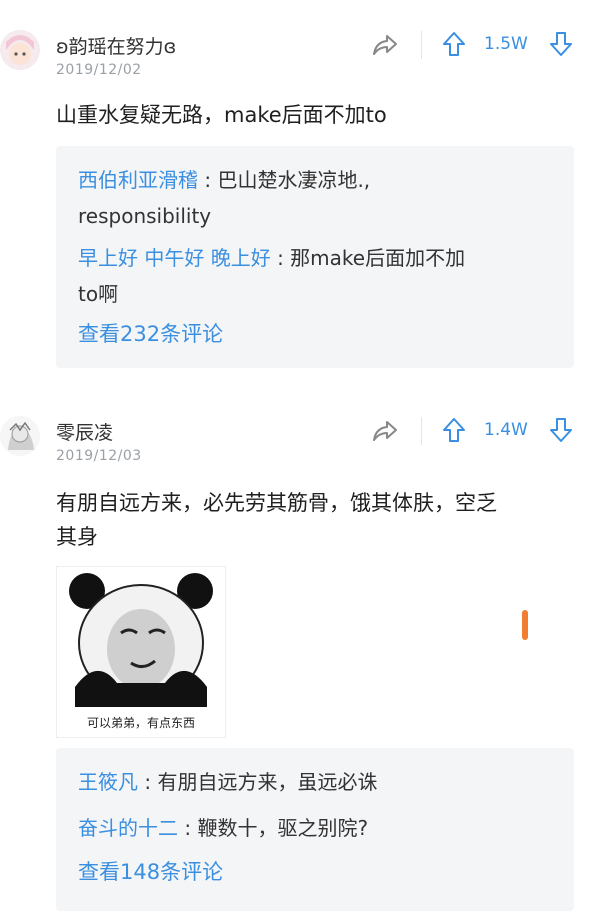  What do you see at coordinates (283, 828) in the screenshot?
I see `reply-text: 鞭数十，驱之别院?` at bounding box center [283, 828].